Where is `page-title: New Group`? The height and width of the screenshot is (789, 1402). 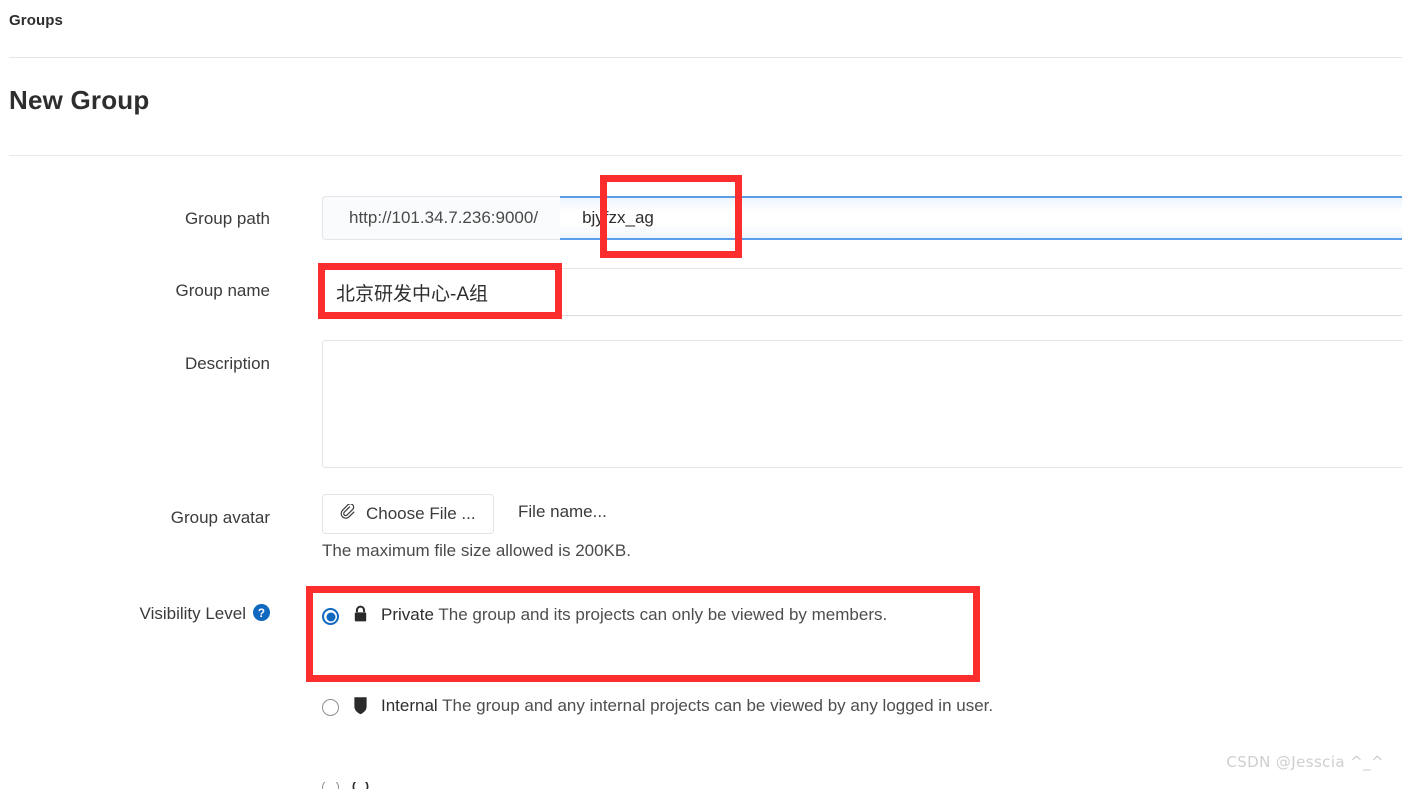 page-title: New Group is located at coordinates (79, 100).